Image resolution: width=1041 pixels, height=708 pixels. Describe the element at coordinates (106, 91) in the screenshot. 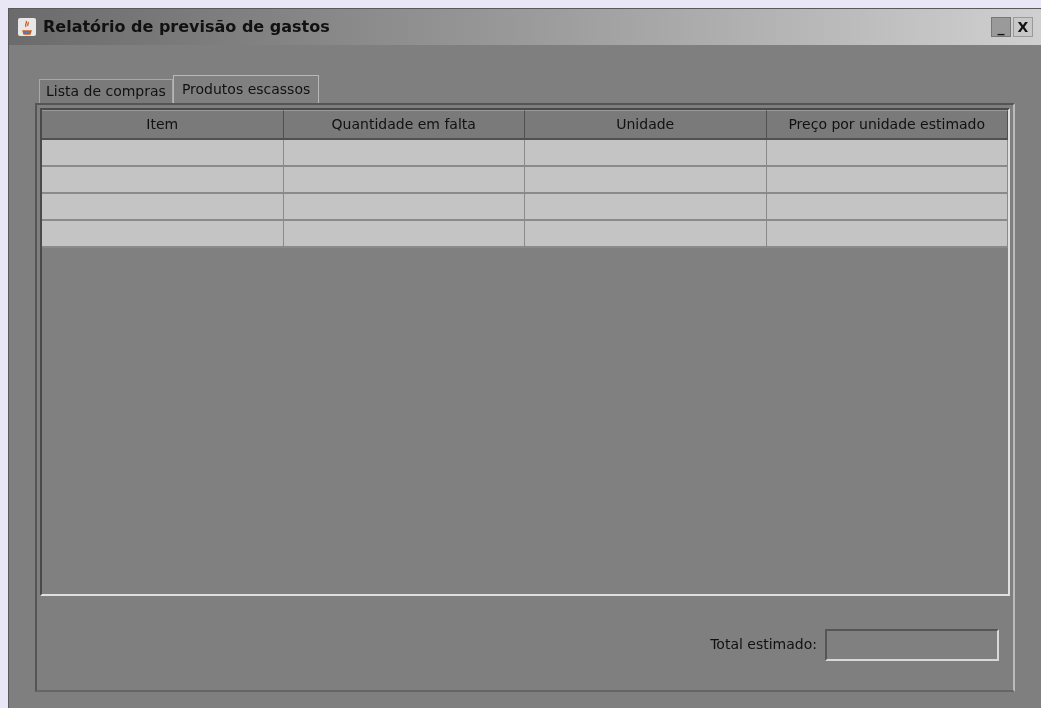

I see `tab: Lista de compras` at that location.